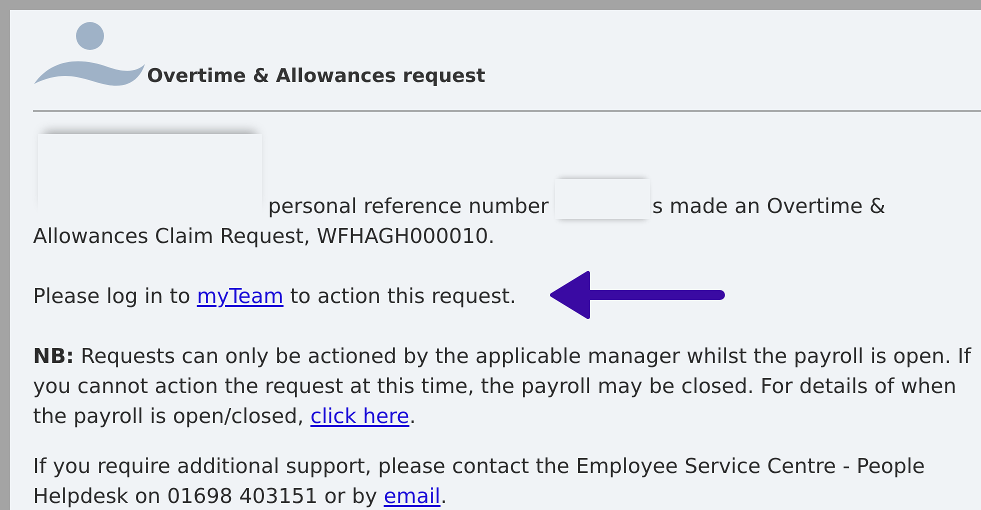  I want to click on paragraph: If you require additional support, please contact the Employee Service Centre - People Helpdesk on 01698 403151 or by email., so click(479, 481).